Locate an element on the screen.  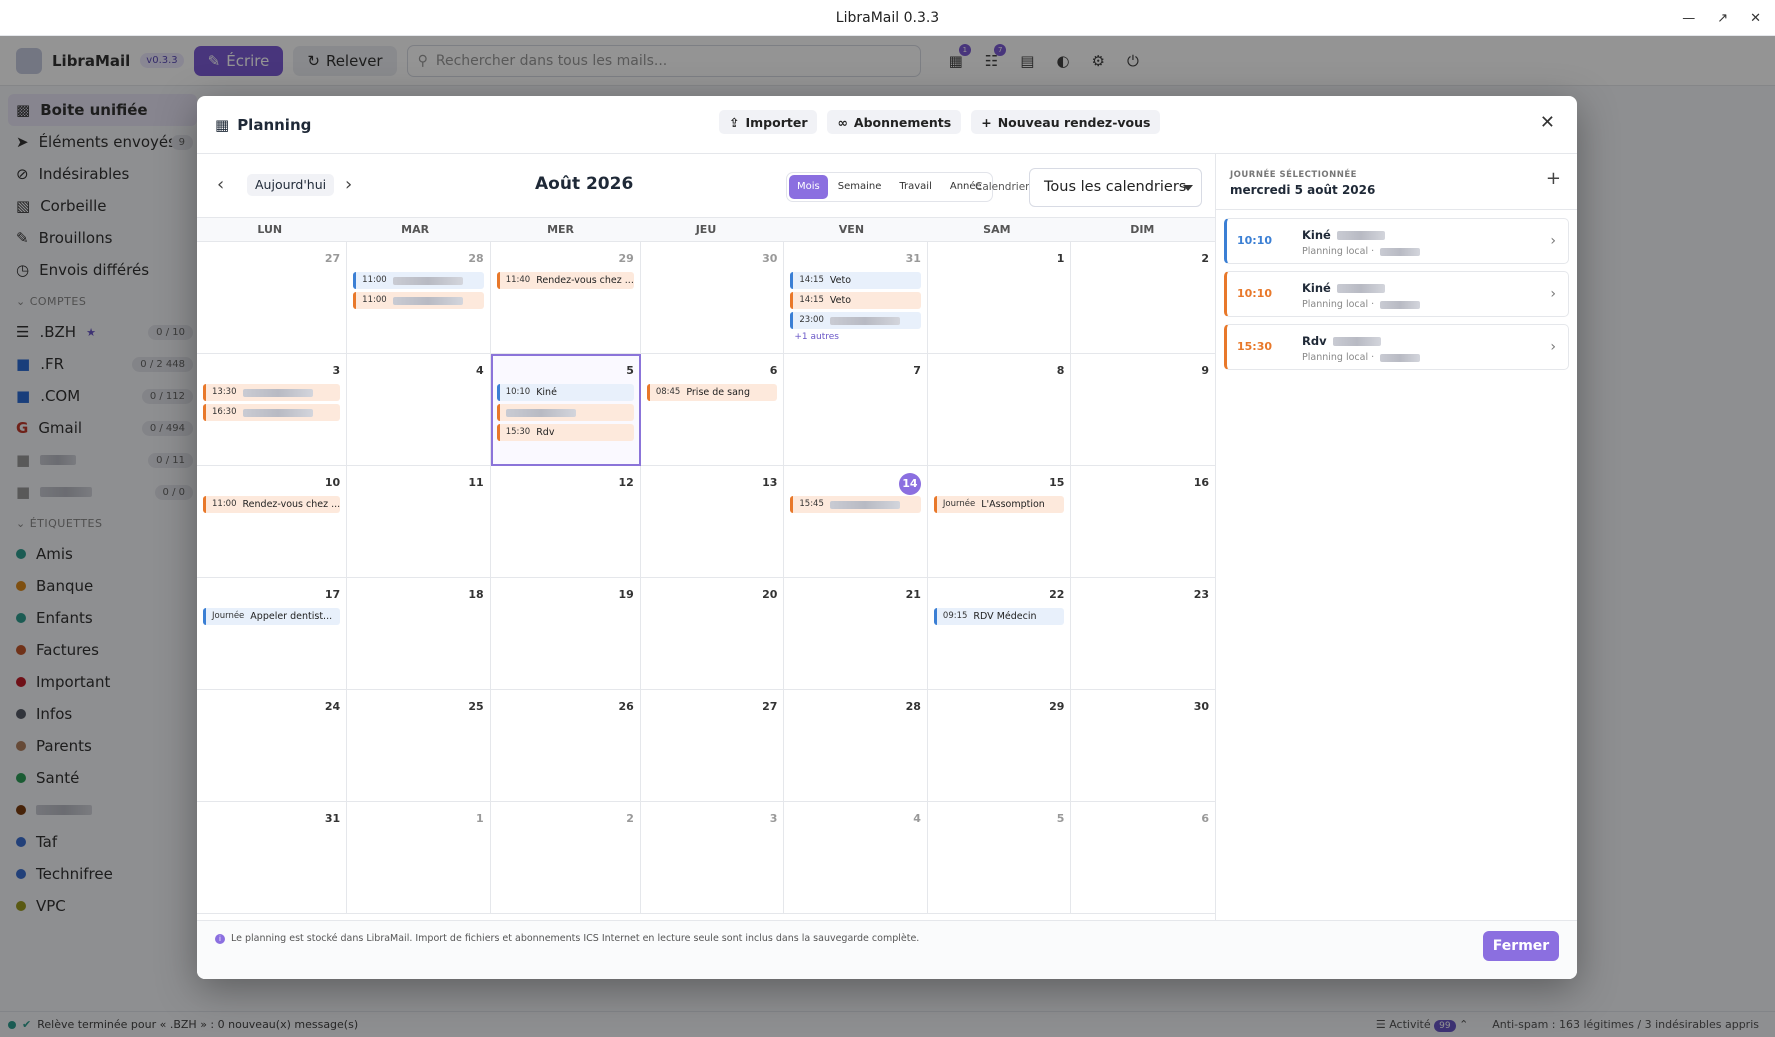
day-cell: 3 13:30 16:30 is located at coordinates (272, 410).